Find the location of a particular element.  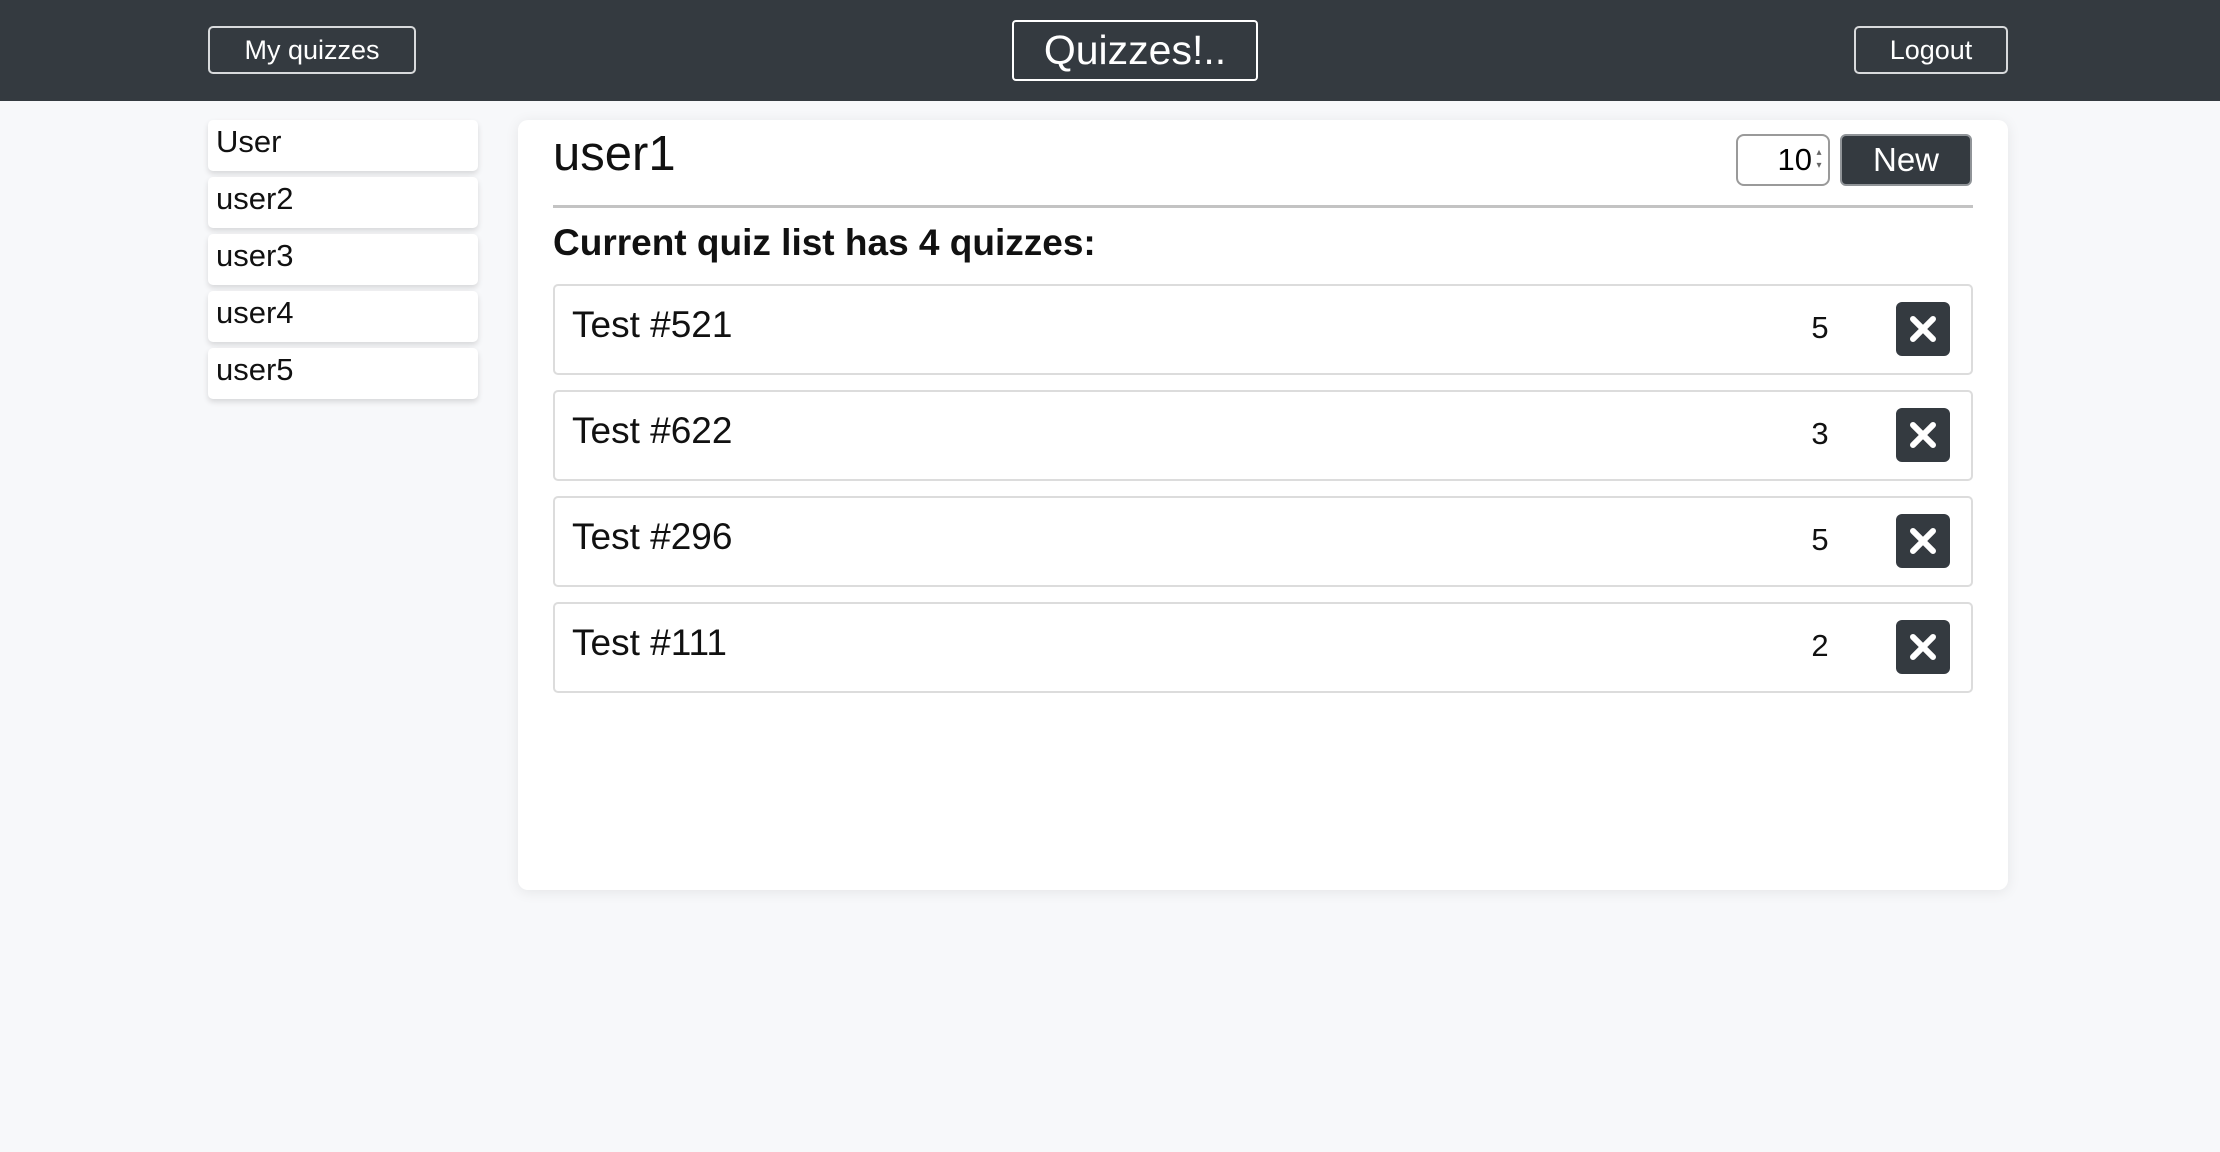

new-quiz-button: New is located at coordinates (1906, 160).